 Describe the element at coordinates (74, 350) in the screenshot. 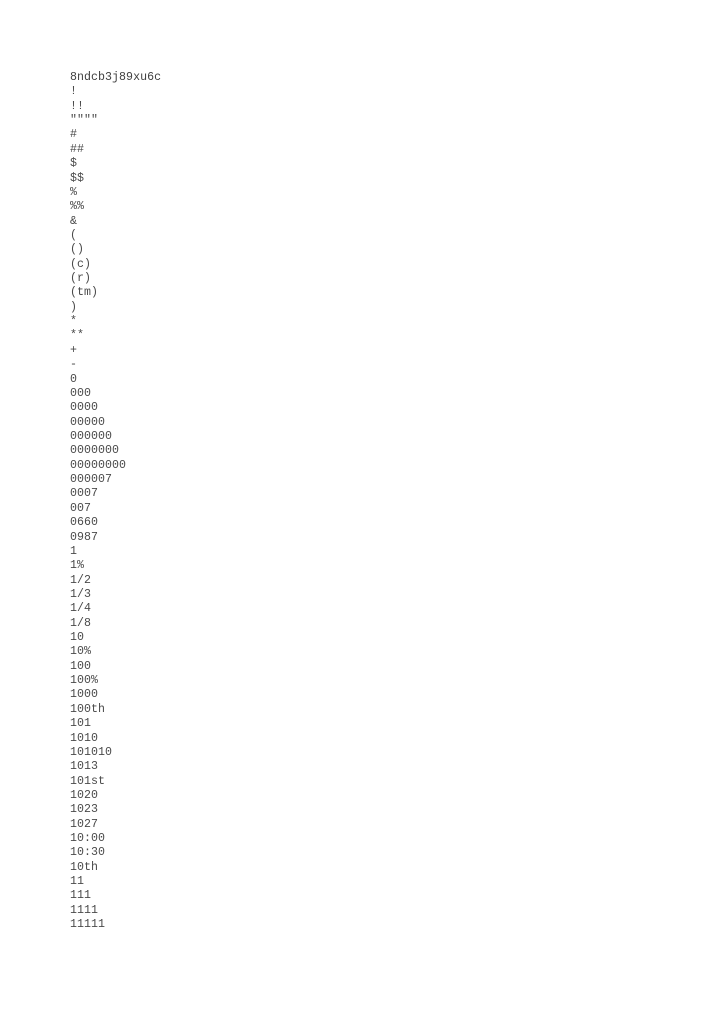

I see `text-line: +` at that location.